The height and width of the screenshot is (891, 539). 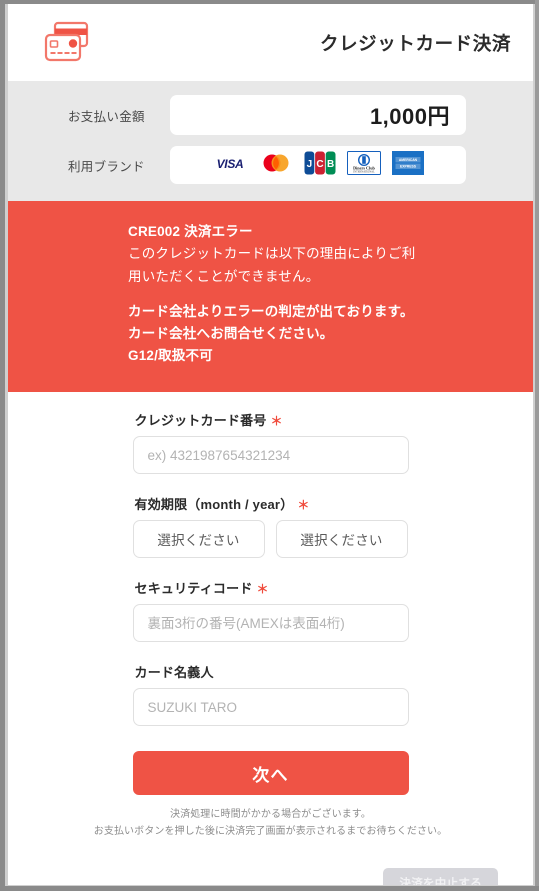 What do you see at coordinates (272, 265) in the screenshot?
I see `error-description: このクレジットカードは以下の理由によりご利用いただくことができません。` at bounding box center [272, 265].